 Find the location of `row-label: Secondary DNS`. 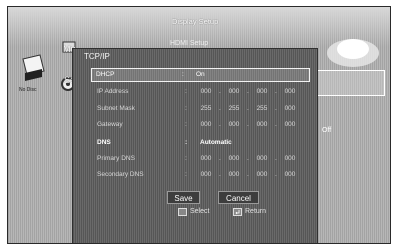

row-label: Secondary DNS is located at coordinates (120, 174).